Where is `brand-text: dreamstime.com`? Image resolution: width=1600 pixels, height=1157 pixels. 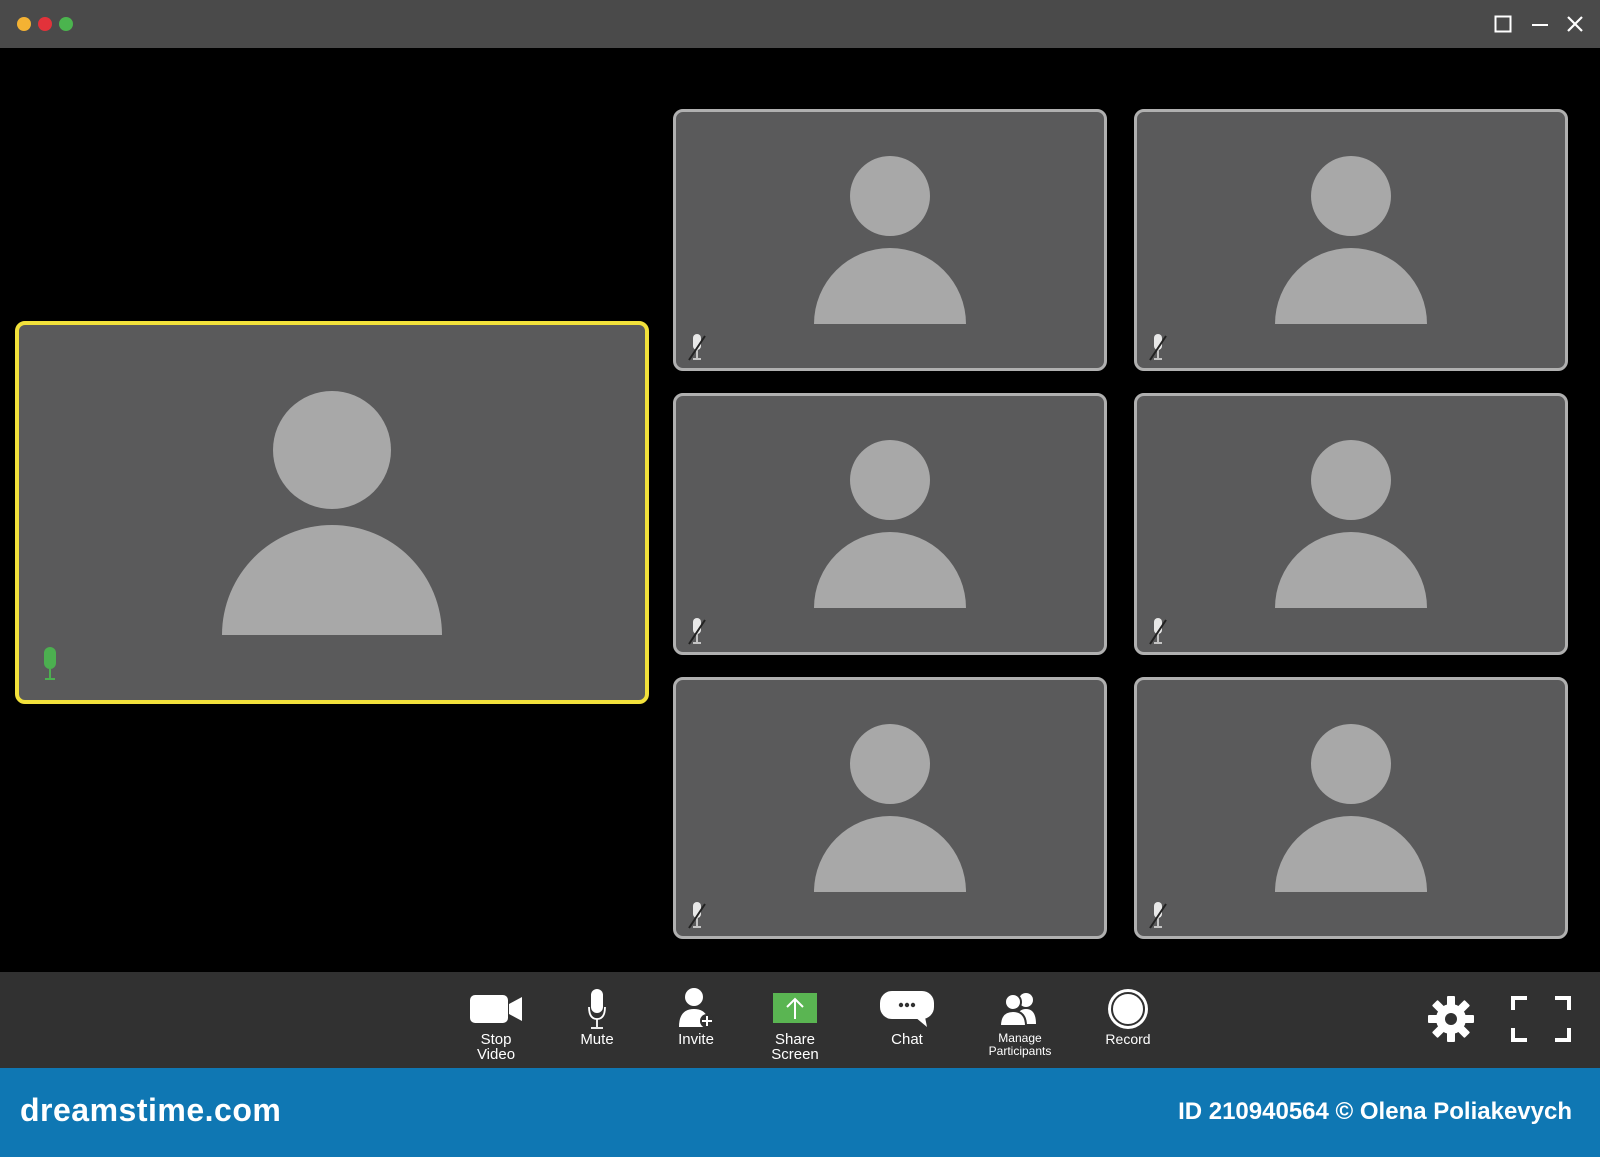
brand-text: dreamstime.com is located at coordinates (151, 1110).